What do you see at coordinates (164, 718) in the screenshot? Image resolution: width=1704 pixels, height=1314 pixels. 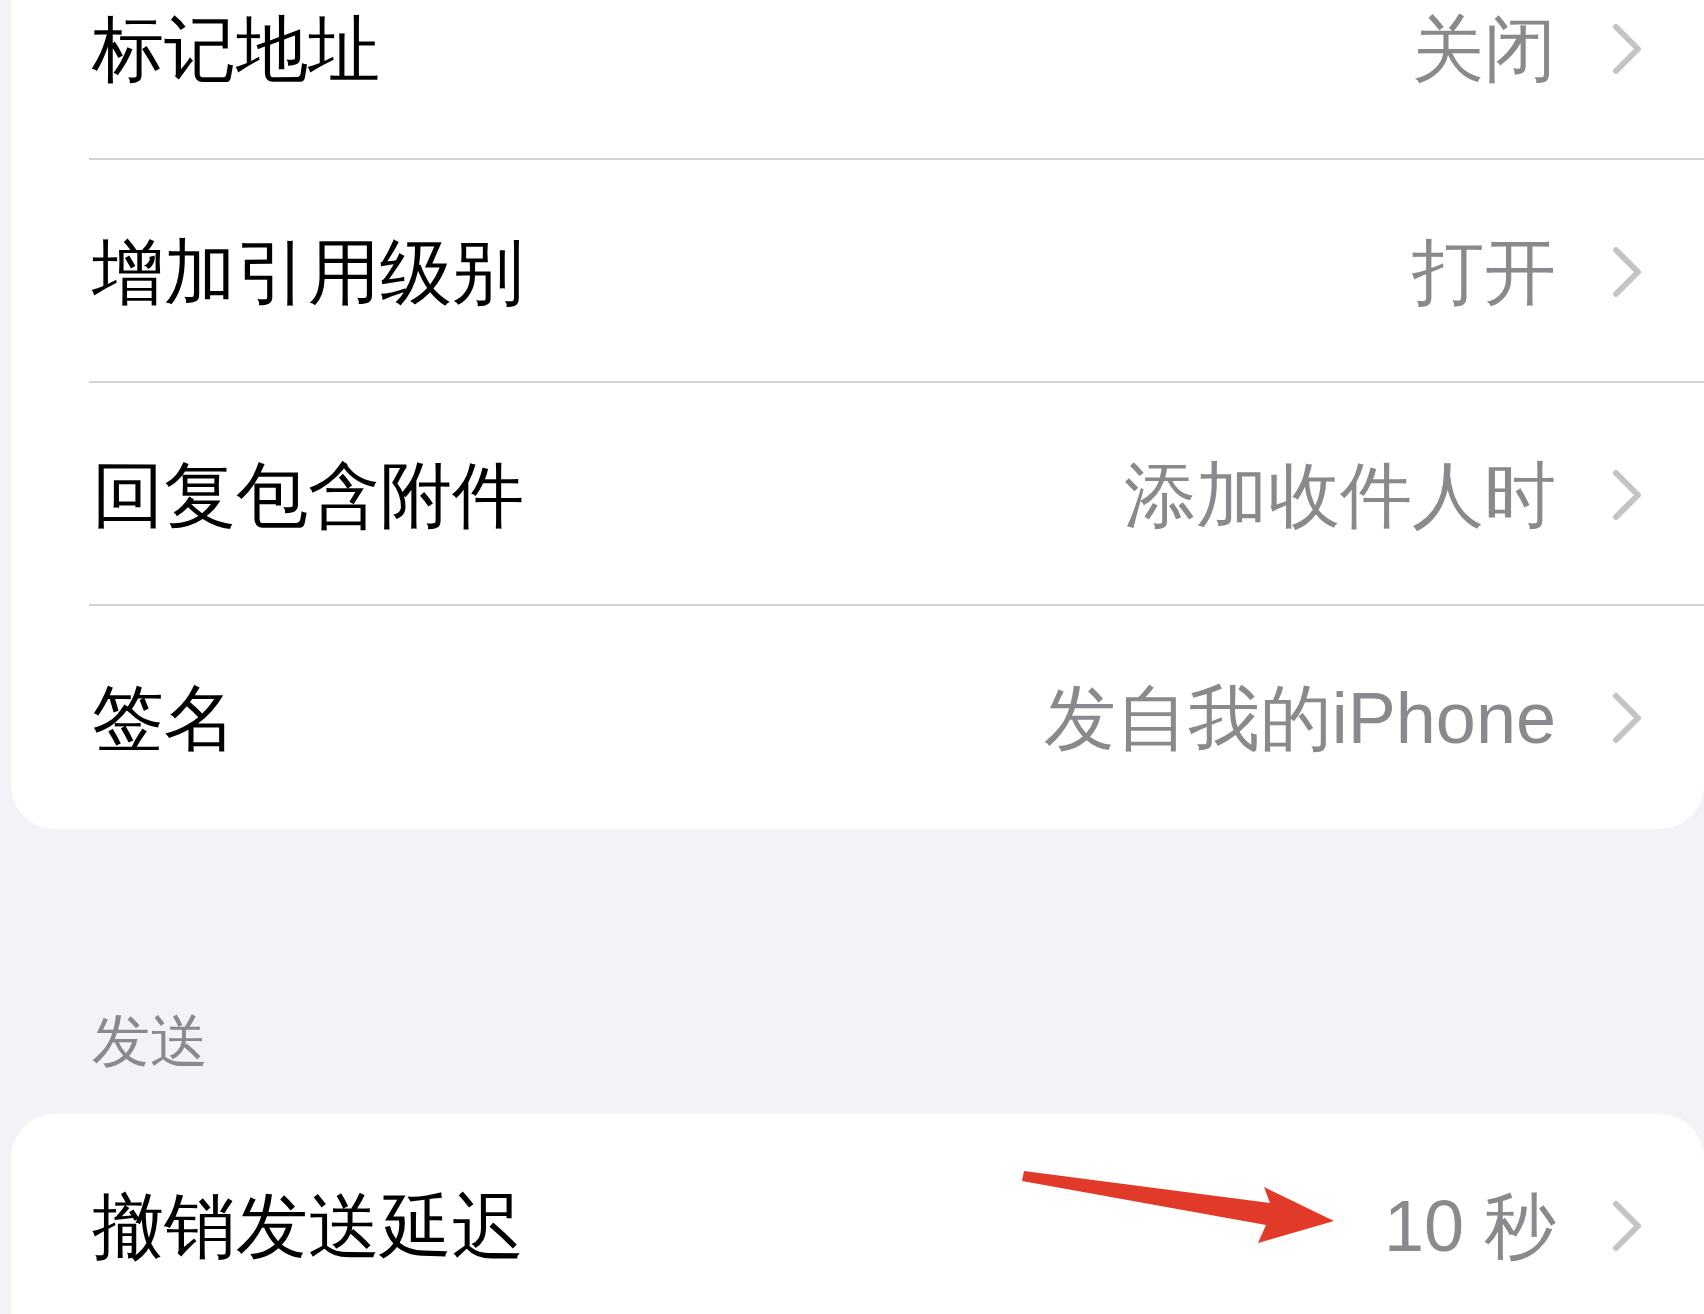 I see `row-label: 签名` at bounding box center [164, 718].